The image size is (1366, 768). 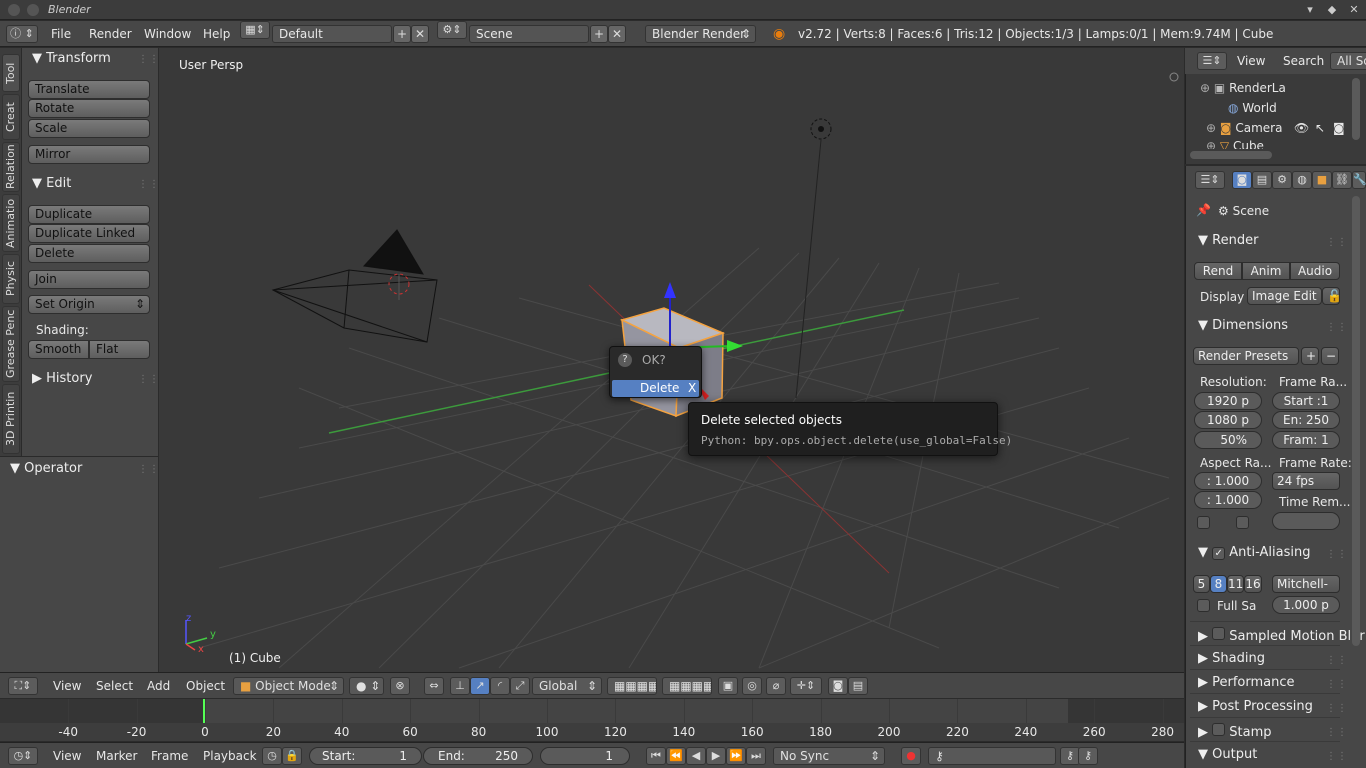 I want to click on opengl-render-icon: ◙, so click(x=838, y=686).